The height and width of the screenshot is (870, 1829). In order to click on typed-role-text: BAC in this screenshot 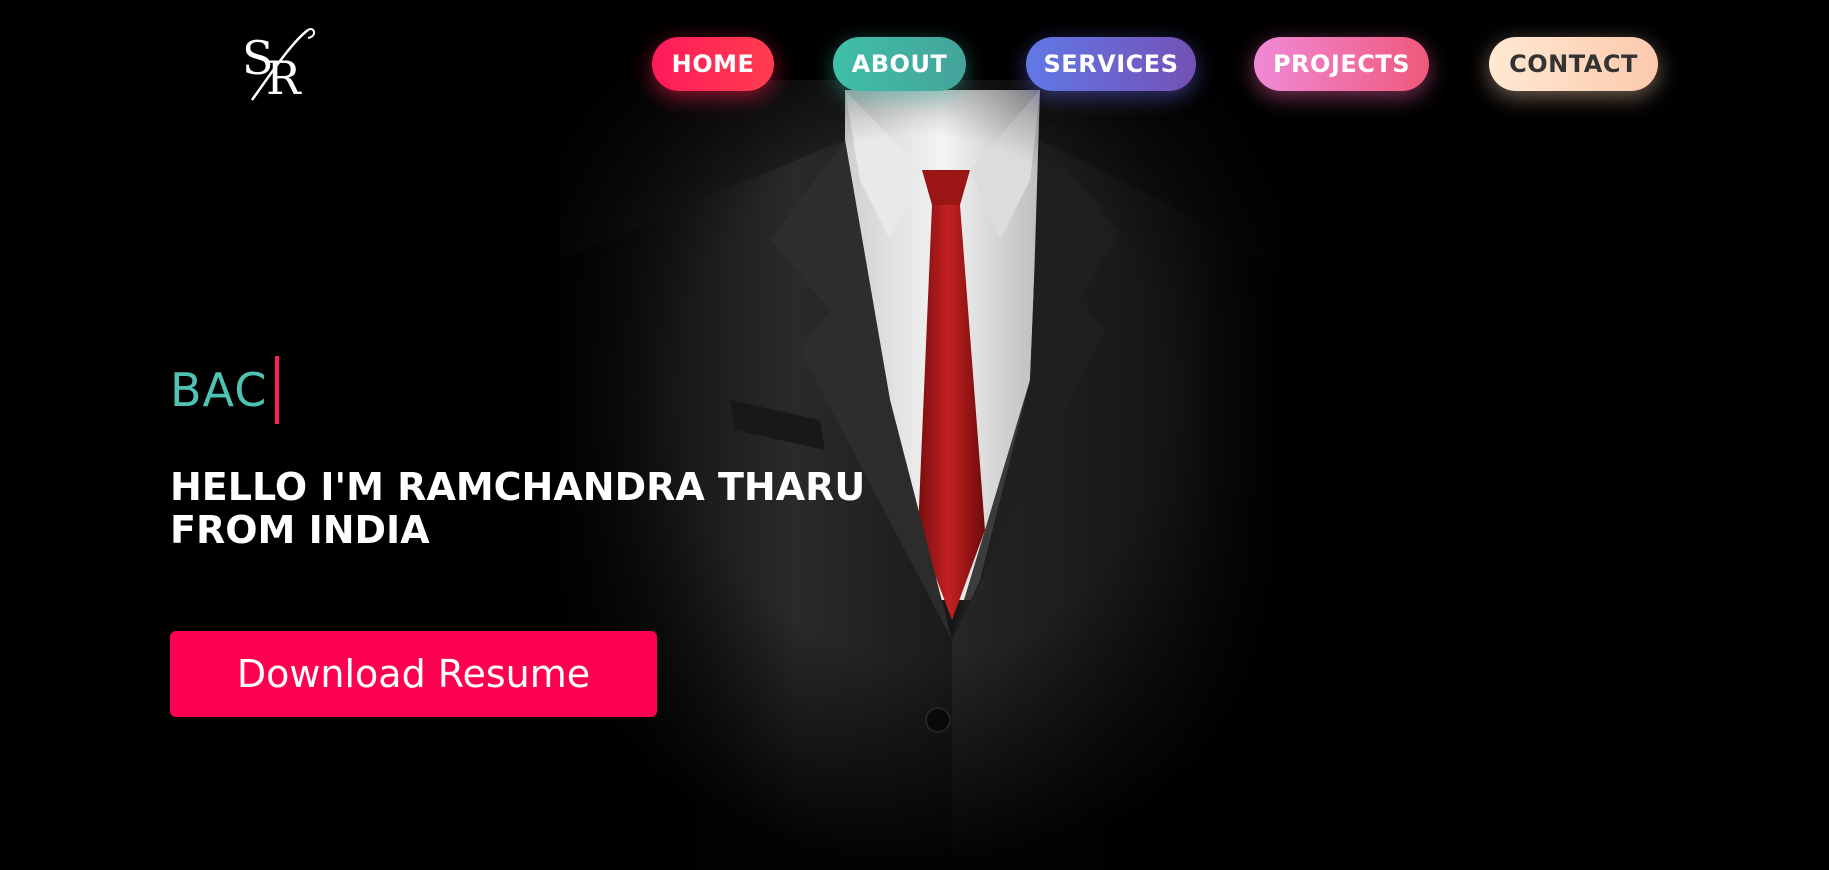, I will do `click(225, 390)`.